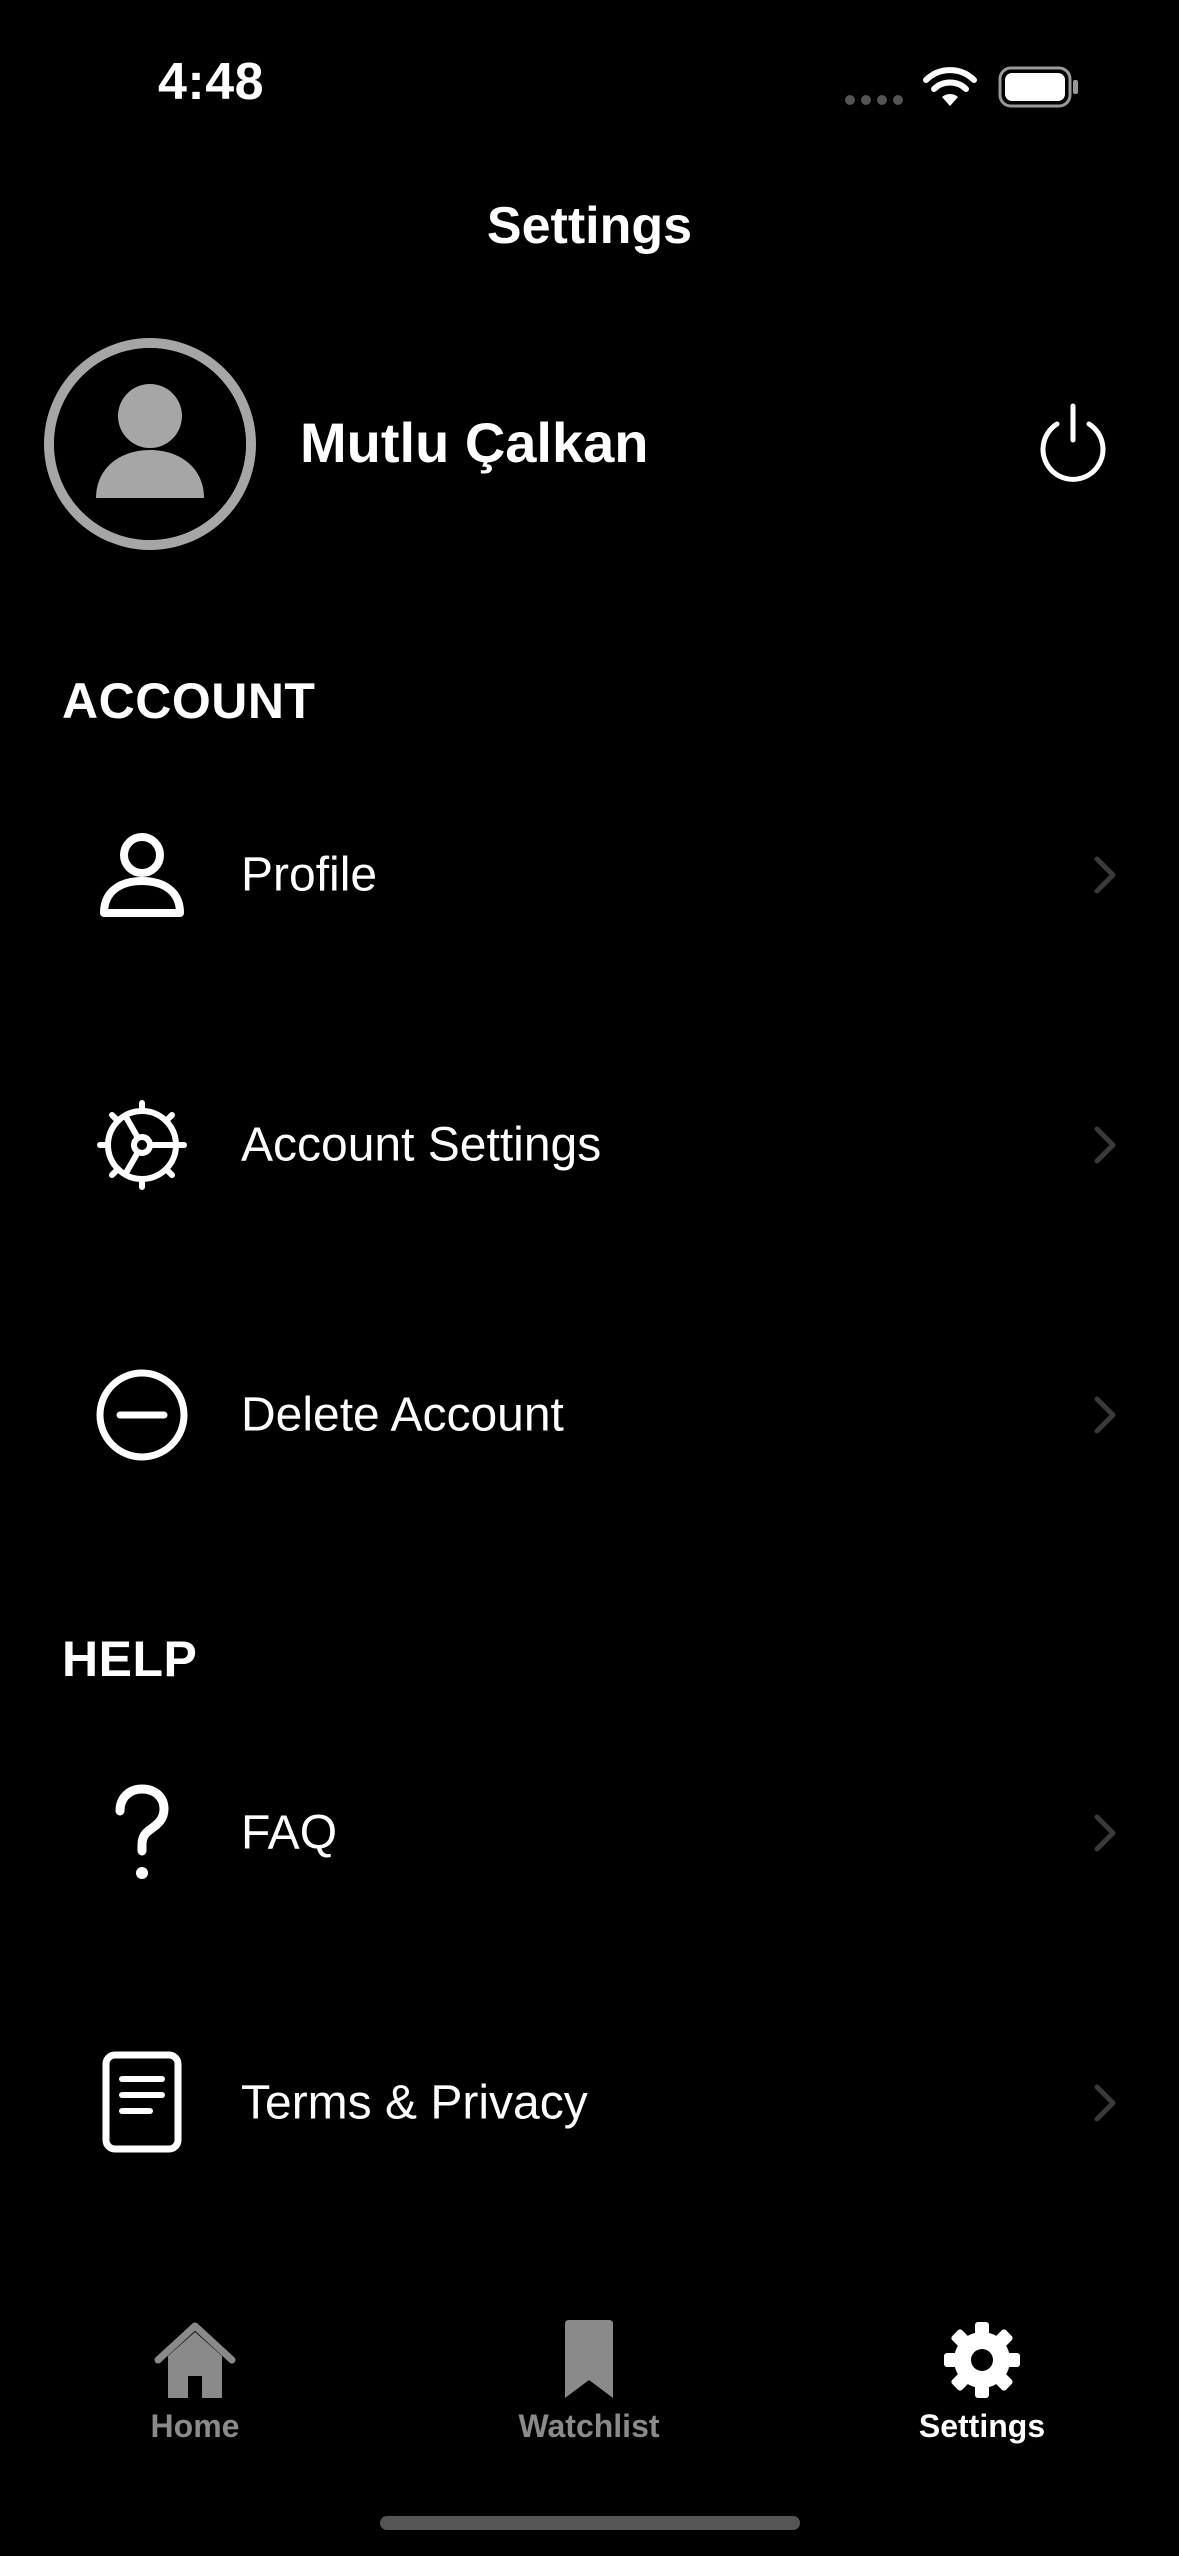 The width and height of the screenshot is (1179, 2556). Describe the element at coordinates (414, 2103) in the screenshot. I see `row-label: Terms & Privacy` at that location.